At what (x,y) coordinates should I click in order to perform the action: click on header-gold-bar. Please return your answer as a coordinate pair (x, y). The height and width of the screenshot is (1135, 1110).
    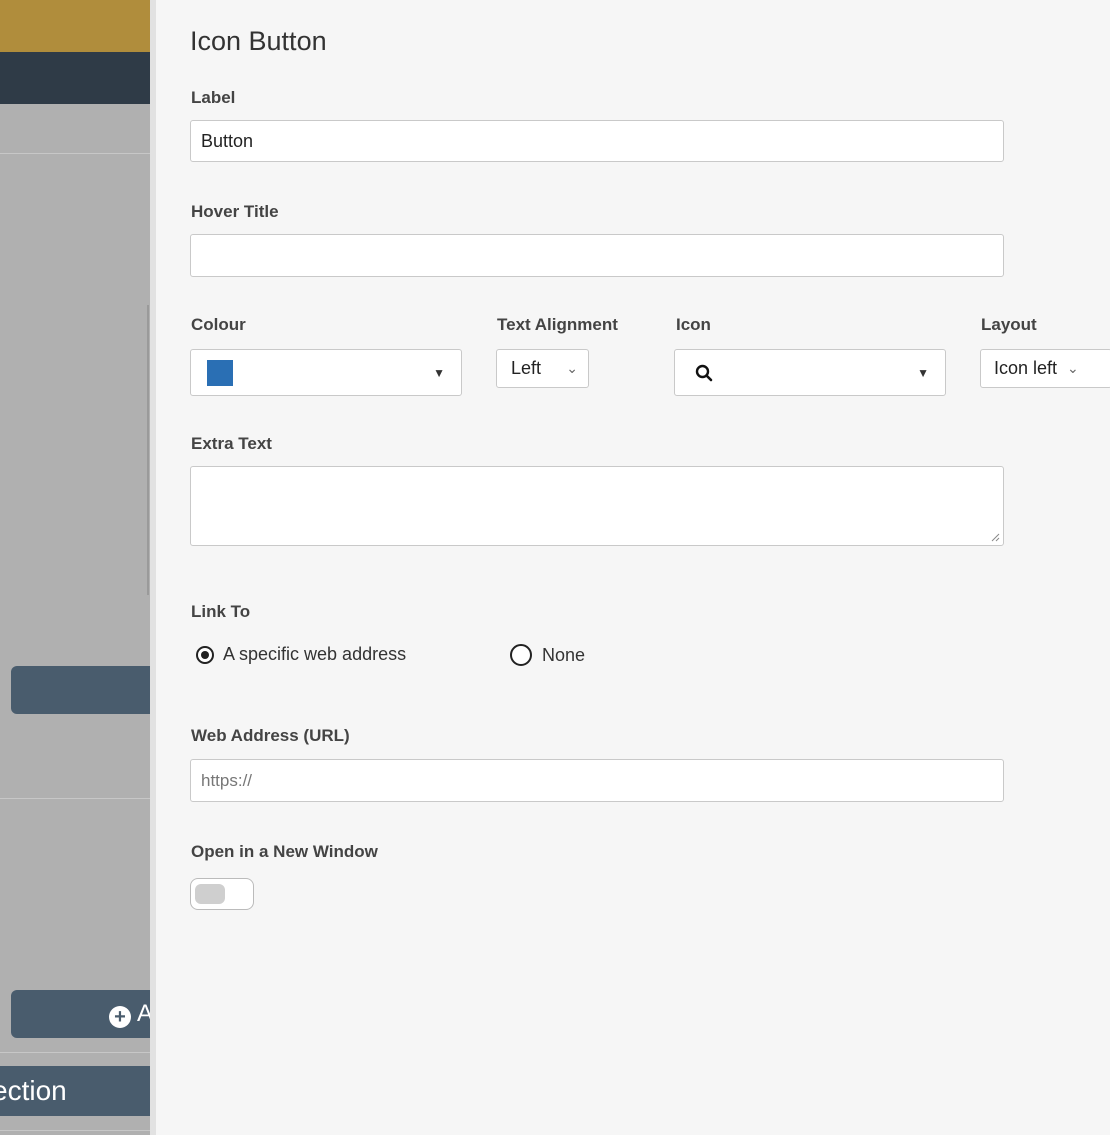
    Looking at the image, I should click on (75, 26).